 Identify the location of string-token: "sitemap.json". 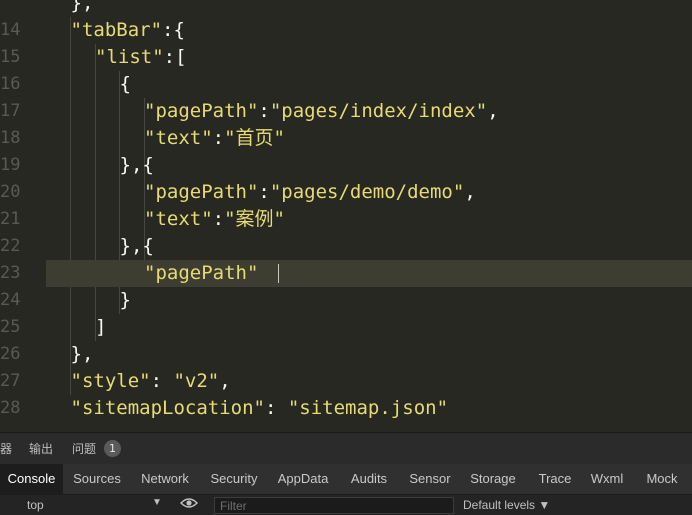
(368, 408).